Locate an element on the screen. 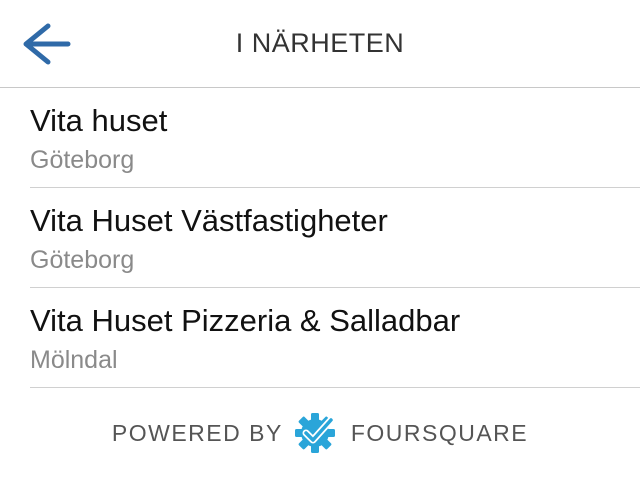 This screenshot has width=640, height=486. foursquare-check-gear-icon is located at coordinates (314, 433).